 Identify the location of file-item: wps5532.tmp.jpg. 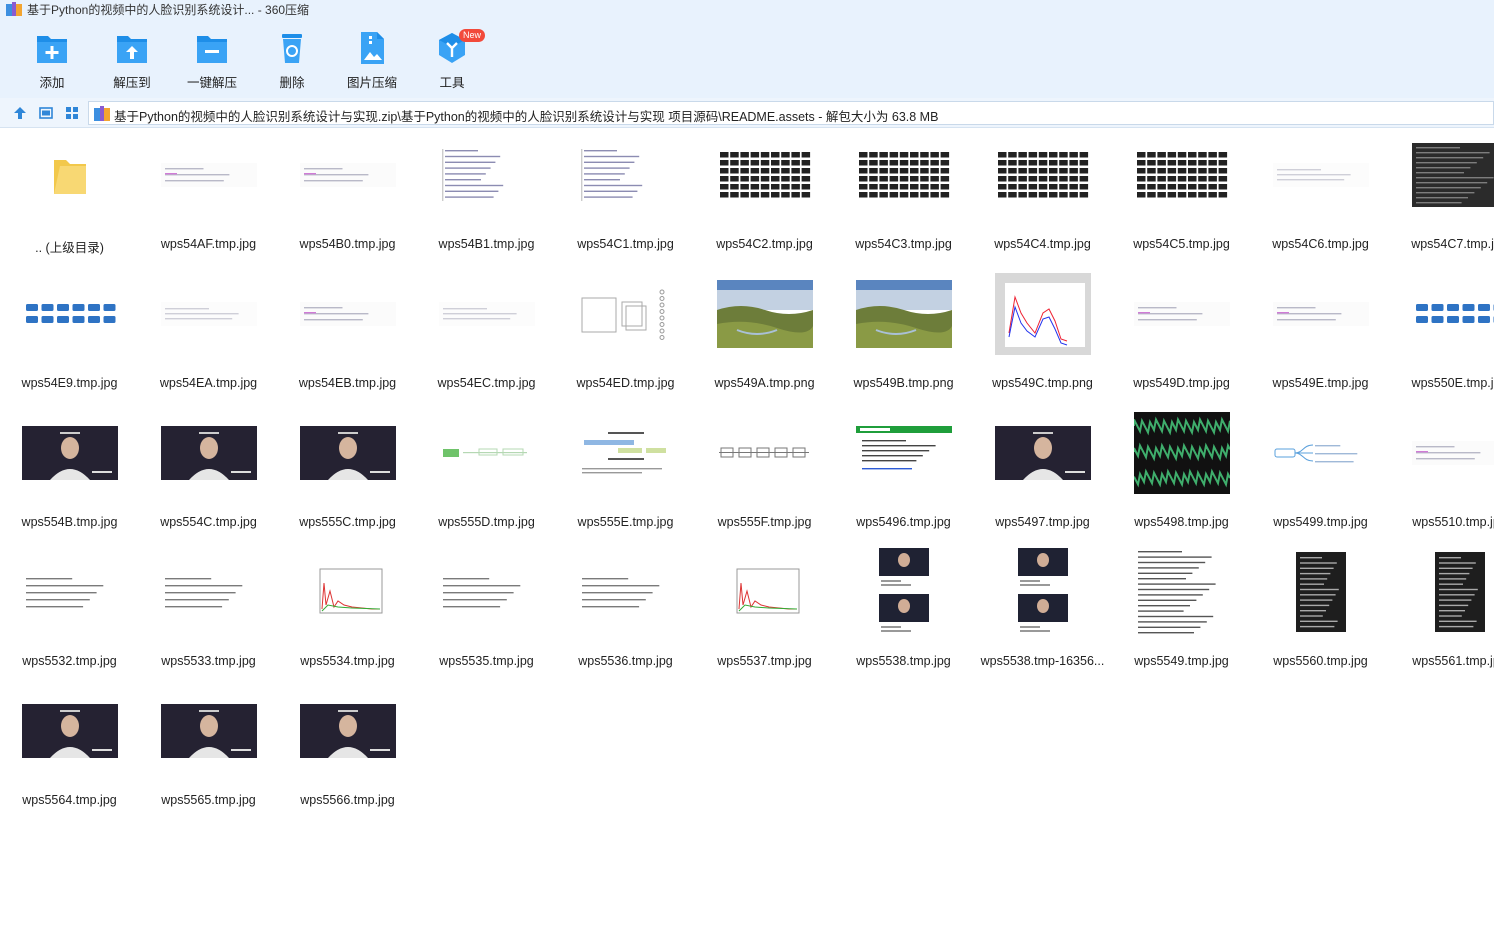
(69, 608).